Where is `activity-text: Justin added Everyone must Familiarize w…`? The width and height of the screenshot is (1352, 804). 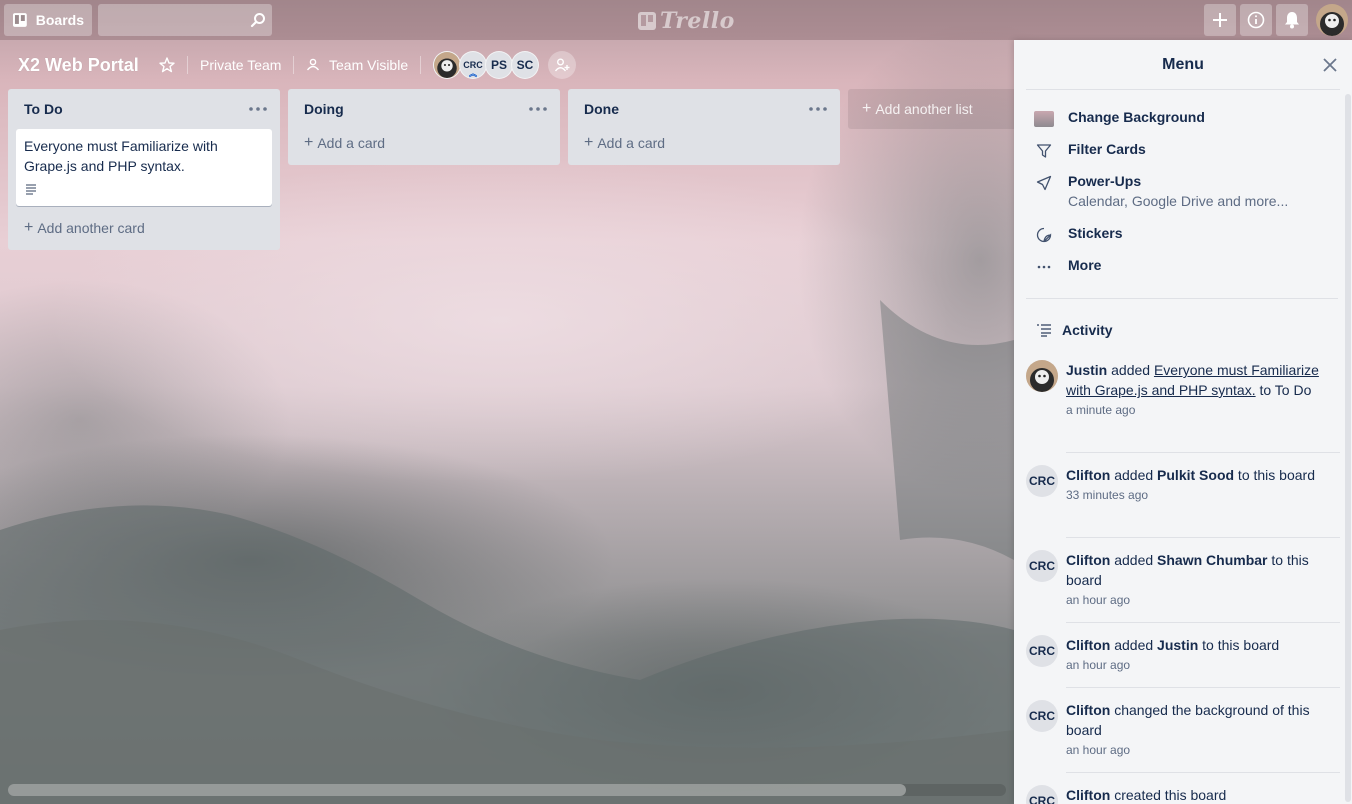 activity-text: Justin added Everyone must Familiarize w… is located at coordinates (1201, 390).